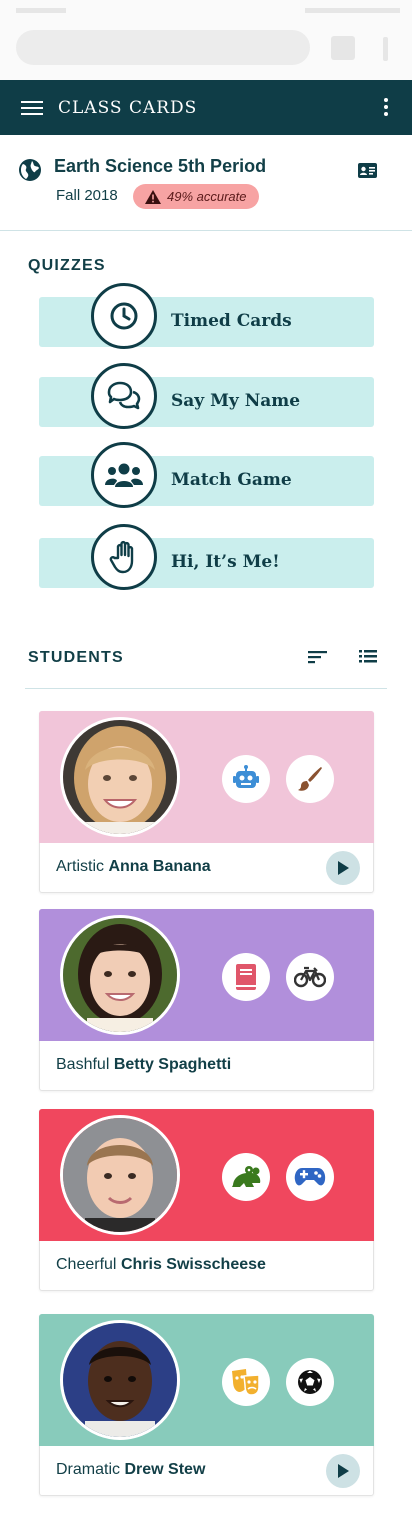  I want to click on quiz-label: Say My Name, so click(236, 401).